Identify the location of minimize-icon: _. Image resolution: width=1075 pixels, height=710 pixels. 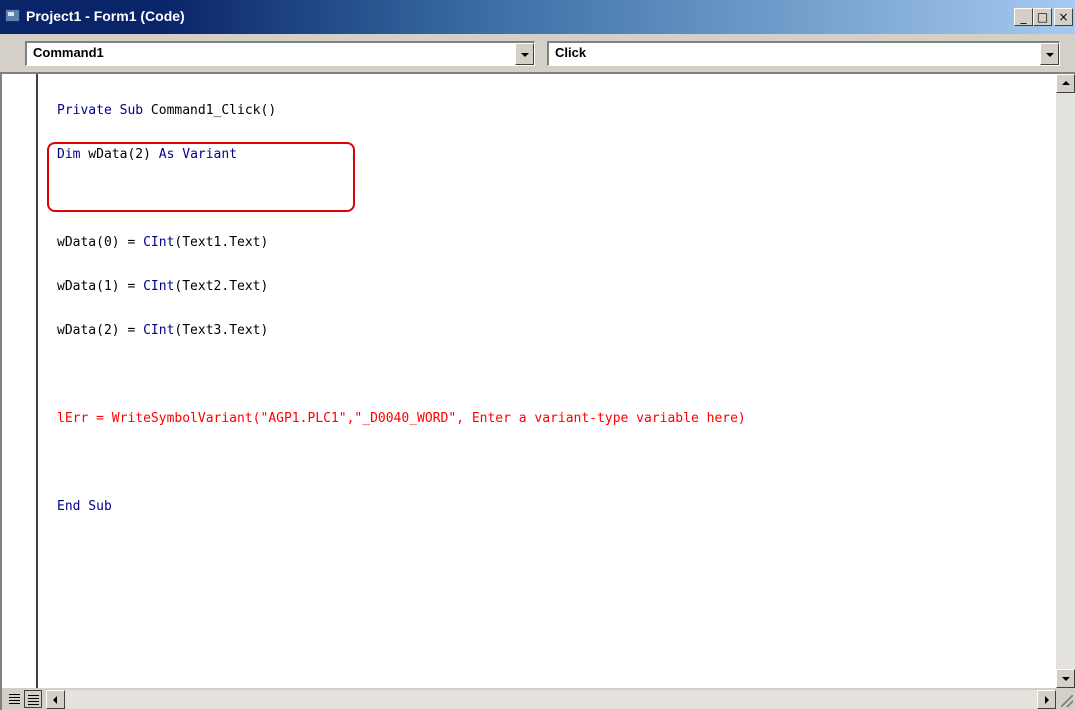
(1023, 17).